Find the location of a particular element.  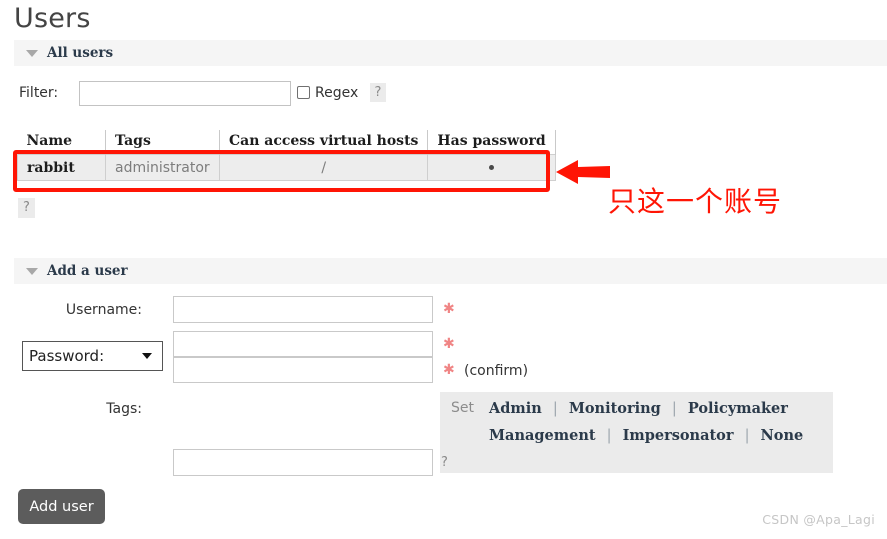

cell-has-password is located at coordinates (491, 167).